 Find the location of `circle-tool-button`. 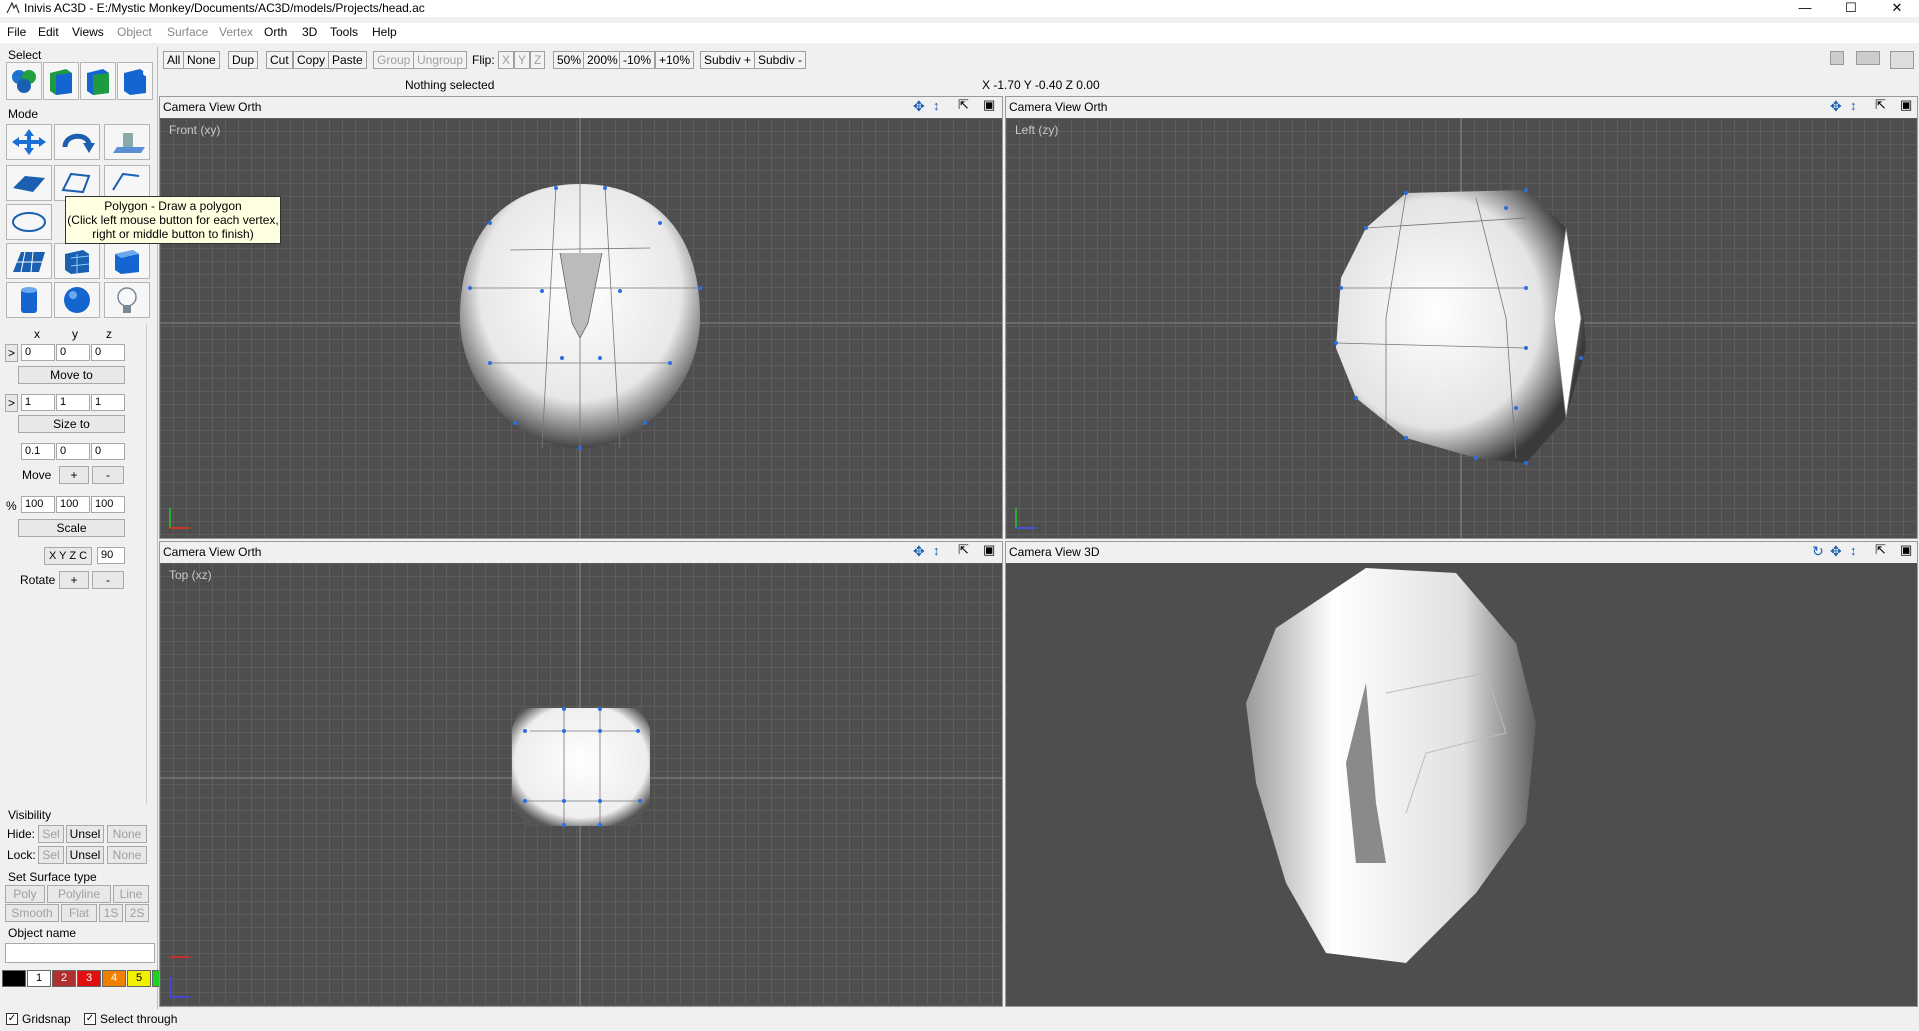

circle-tool-button is located at coordinates (29, 222).